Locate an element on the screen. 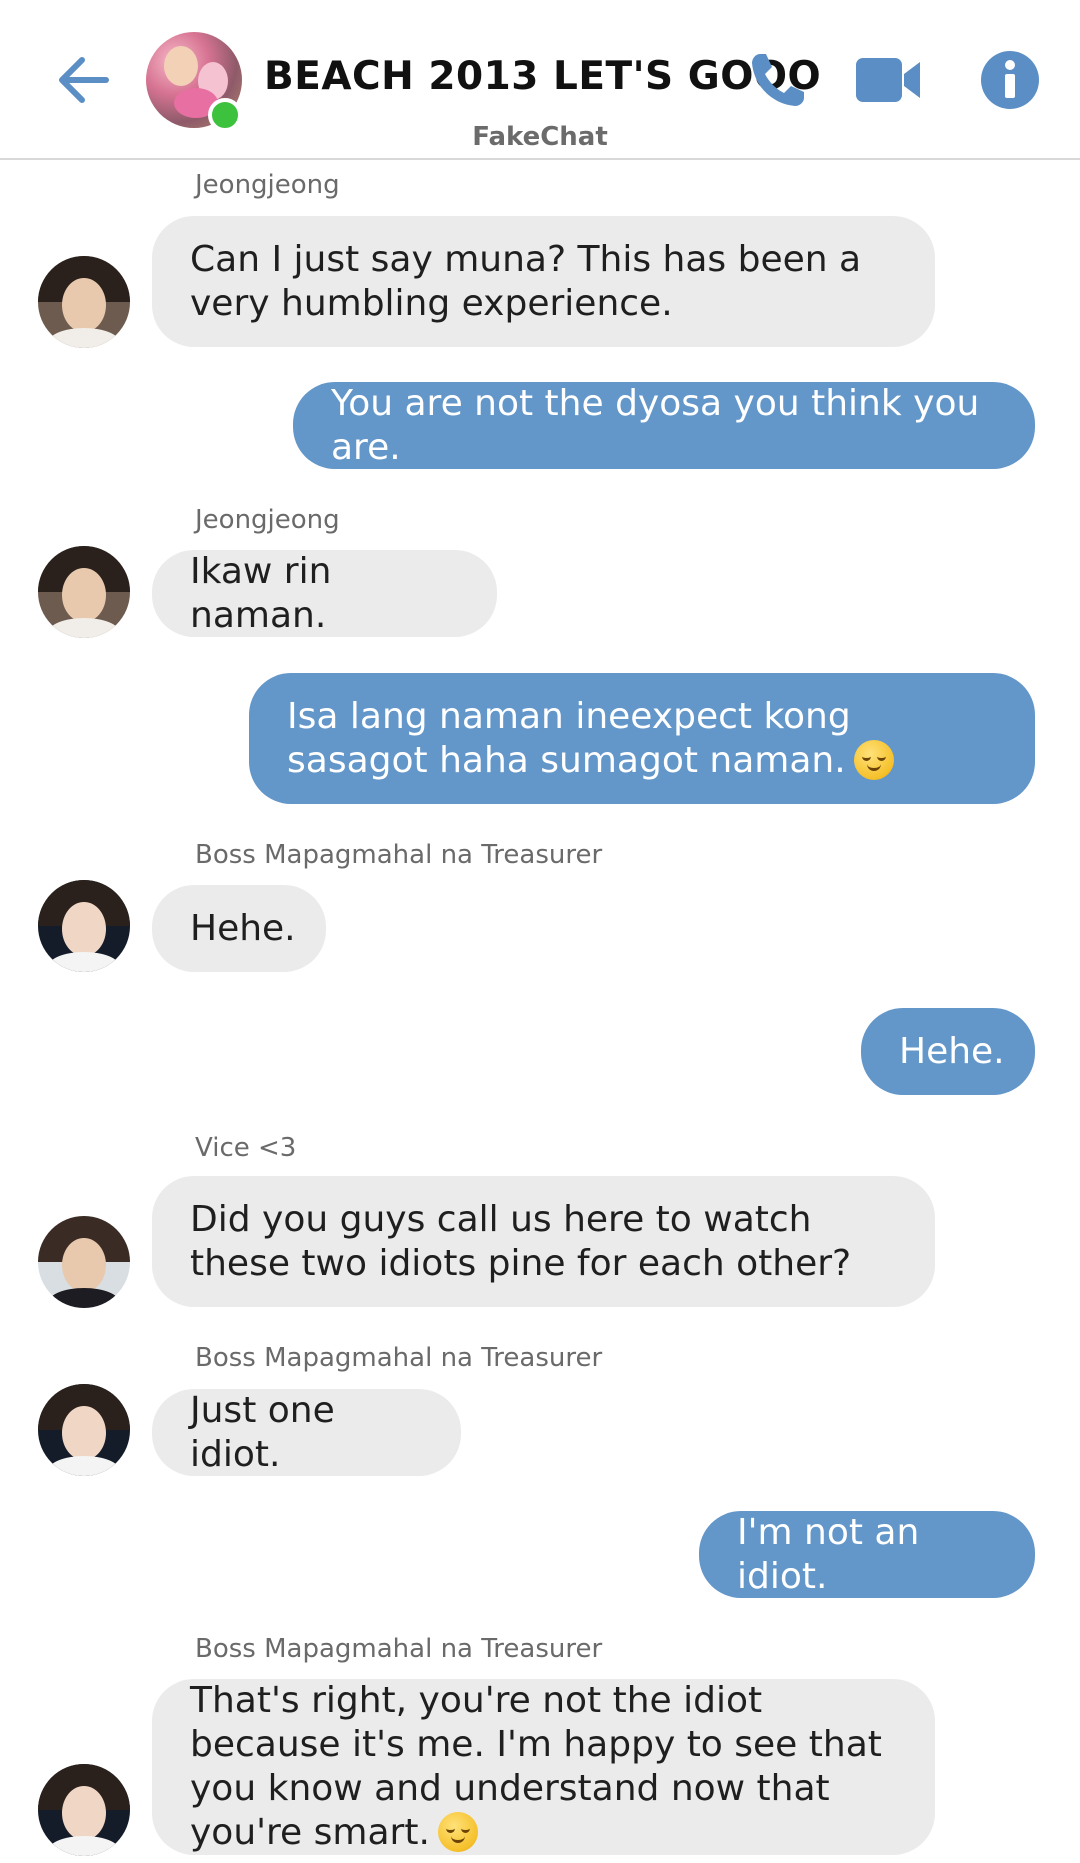  message-bubble-outgoing: Hehe. is located at coordinates (948, 1051).